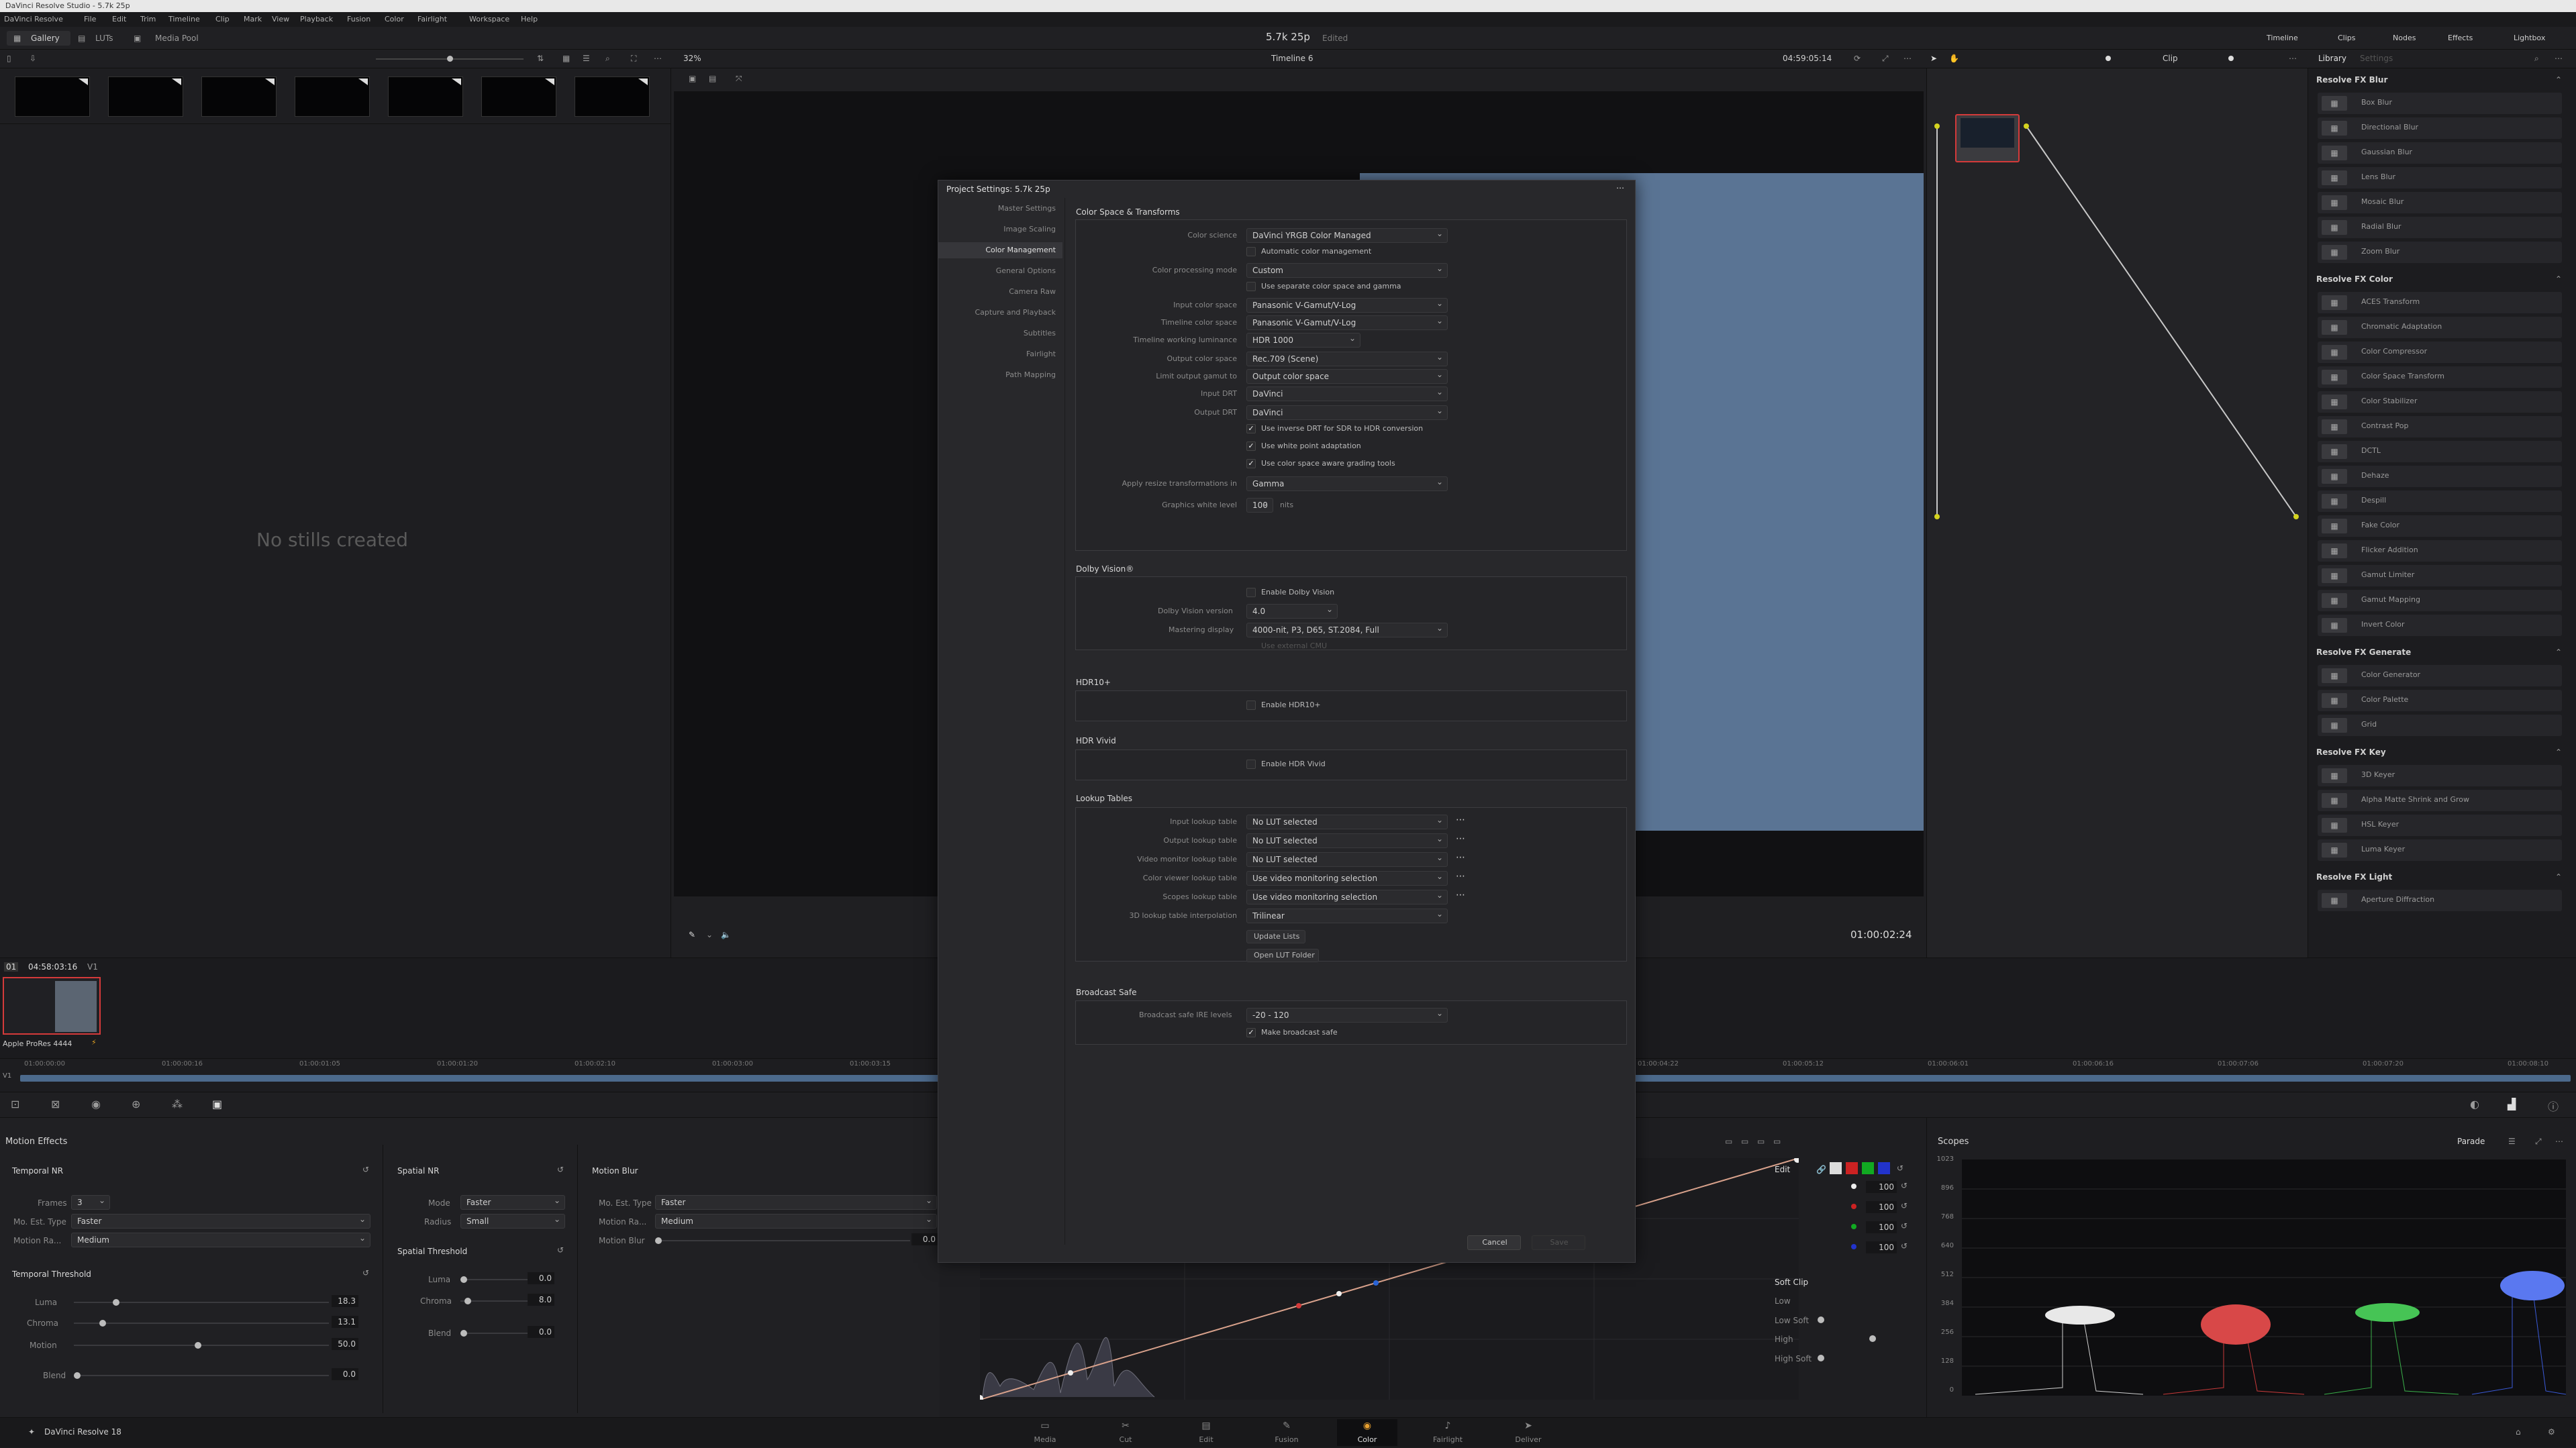 This screenshot has height=1448, width=2576. I want to click on s-blend-knob, so click(463, 1333).